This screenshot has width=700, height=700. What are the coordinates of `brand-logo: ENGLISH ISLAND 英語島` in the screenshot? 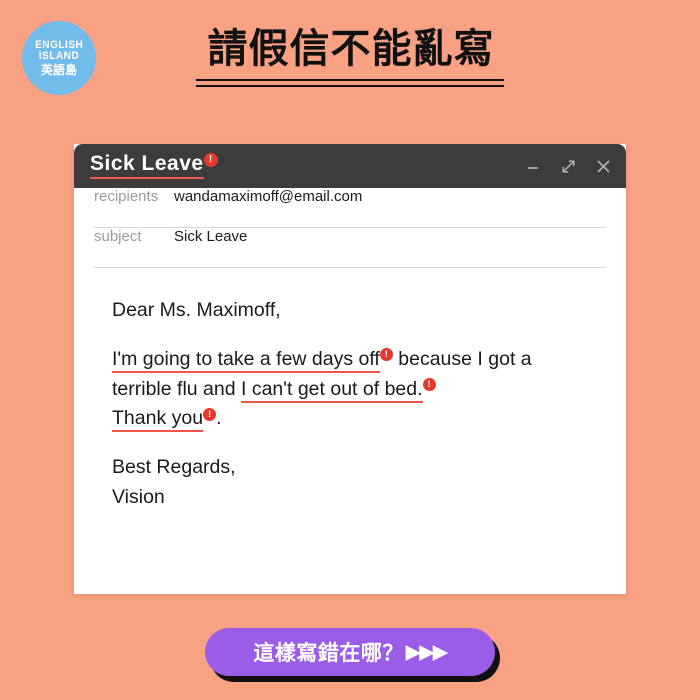 It's located at (59, 58).